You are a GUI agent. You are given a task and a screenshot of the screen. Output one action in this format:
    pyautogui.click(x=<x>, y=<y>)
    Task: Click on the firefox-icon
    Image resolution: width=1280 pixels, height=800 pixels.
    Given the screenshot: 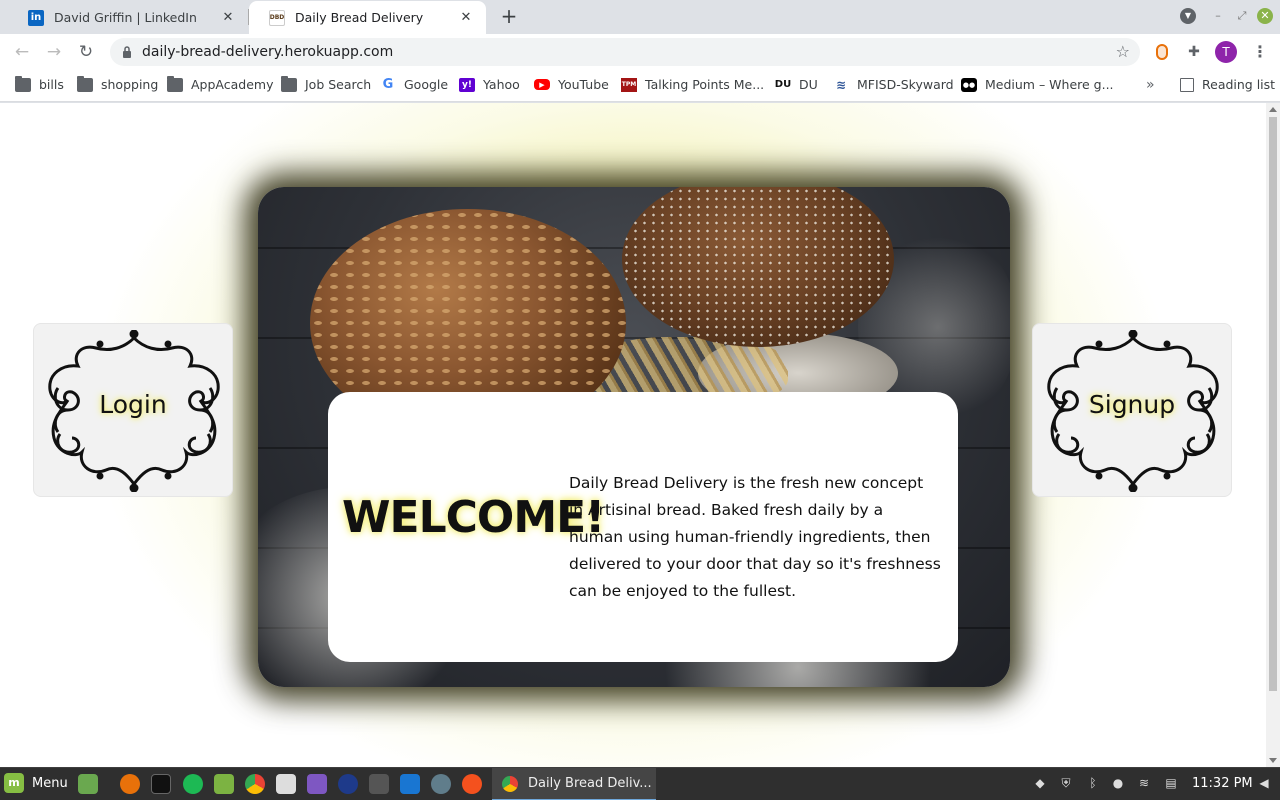 What is the action you would take?
    pyautogui.click(x=130, y=784)
    